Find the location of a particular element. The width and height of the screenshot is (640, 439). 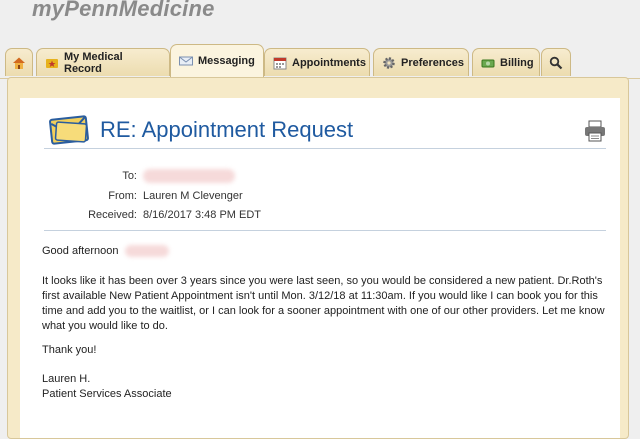

star-folder-icon is located at coordinates (52, 63).